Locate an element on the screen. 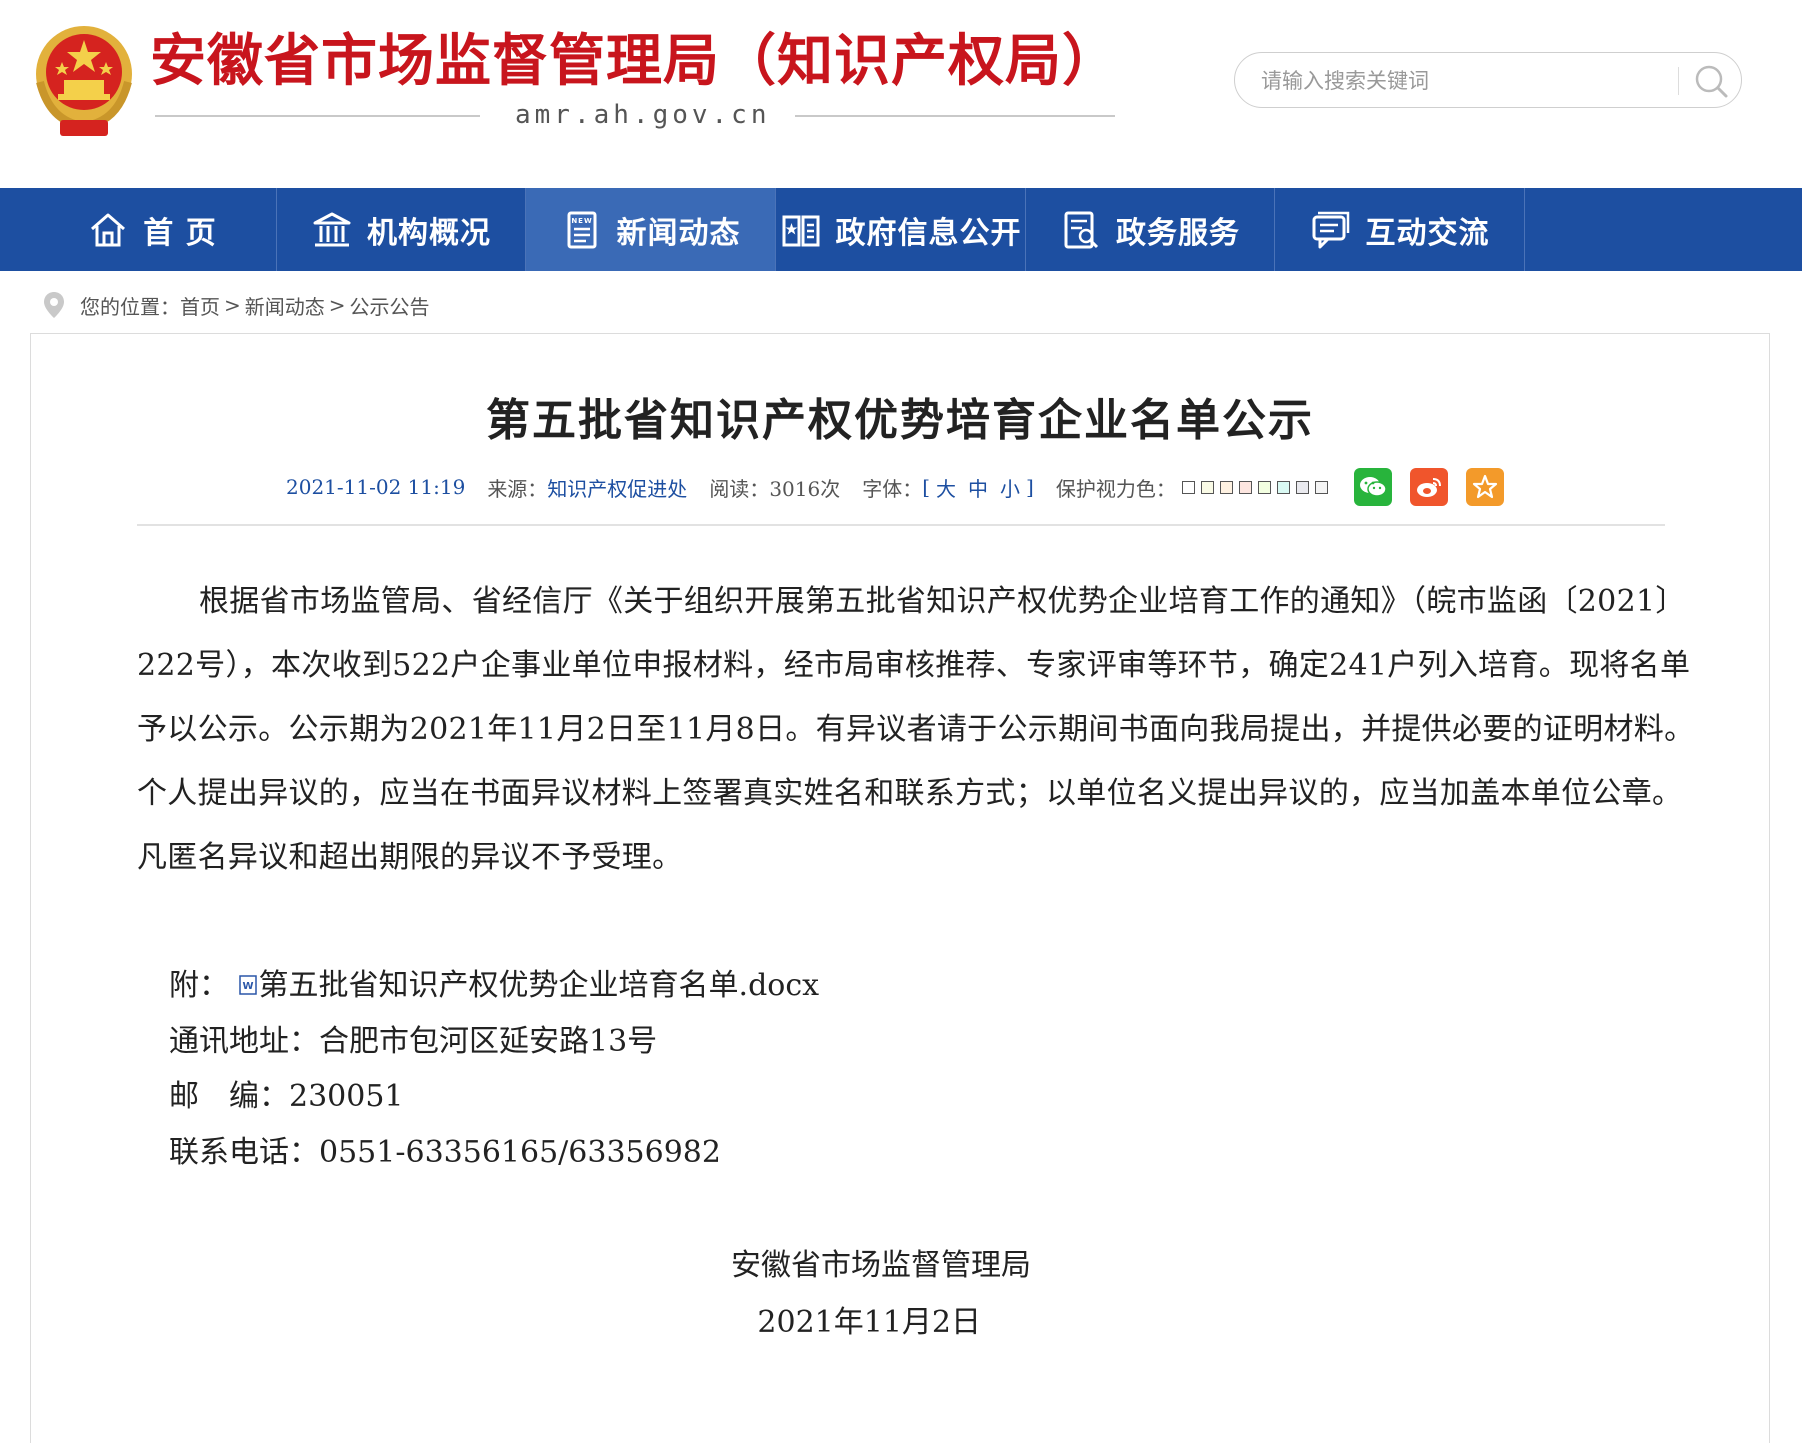 This screenshot has height=1443, width=1802. nav-label-interaction: 互动交流 is located at coordinates (1427, 233).